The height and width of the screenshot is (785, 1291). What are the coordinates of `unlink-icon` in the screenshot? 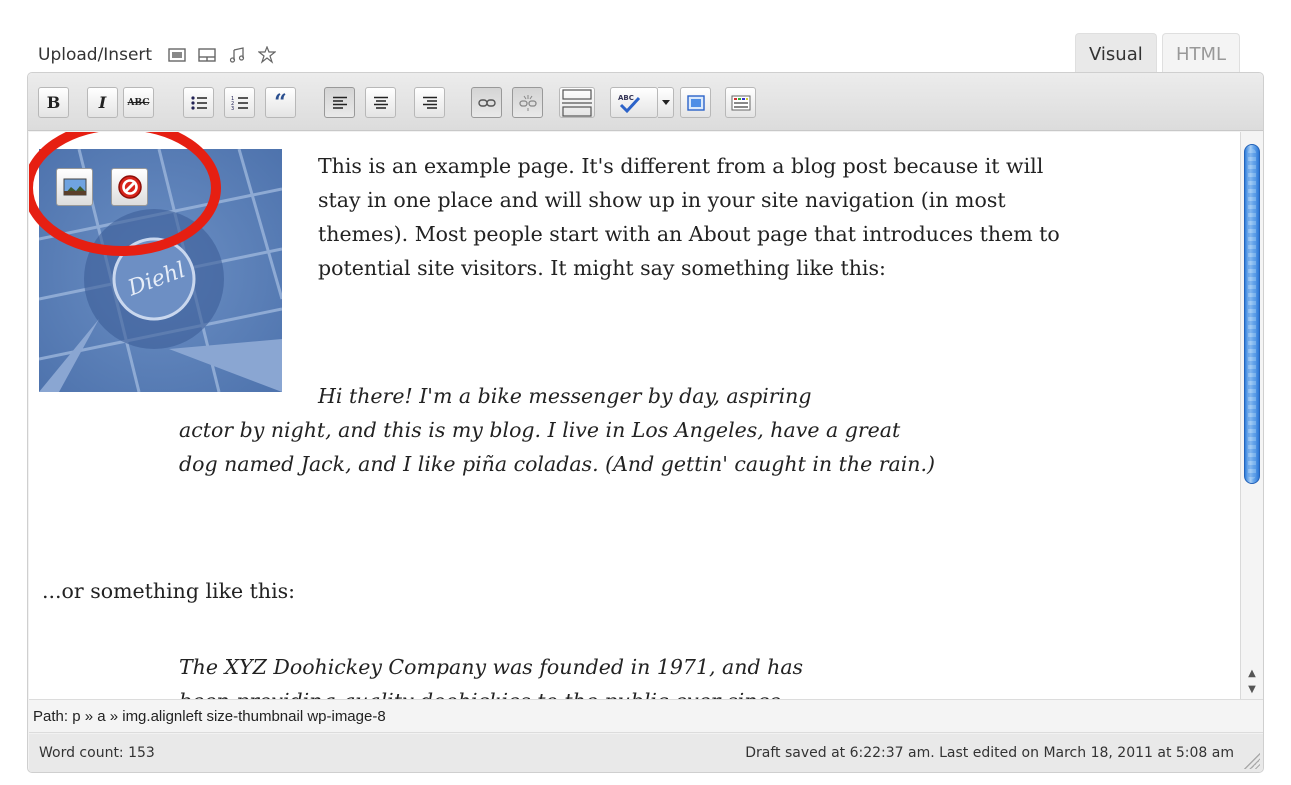 It's located at (527, 102).